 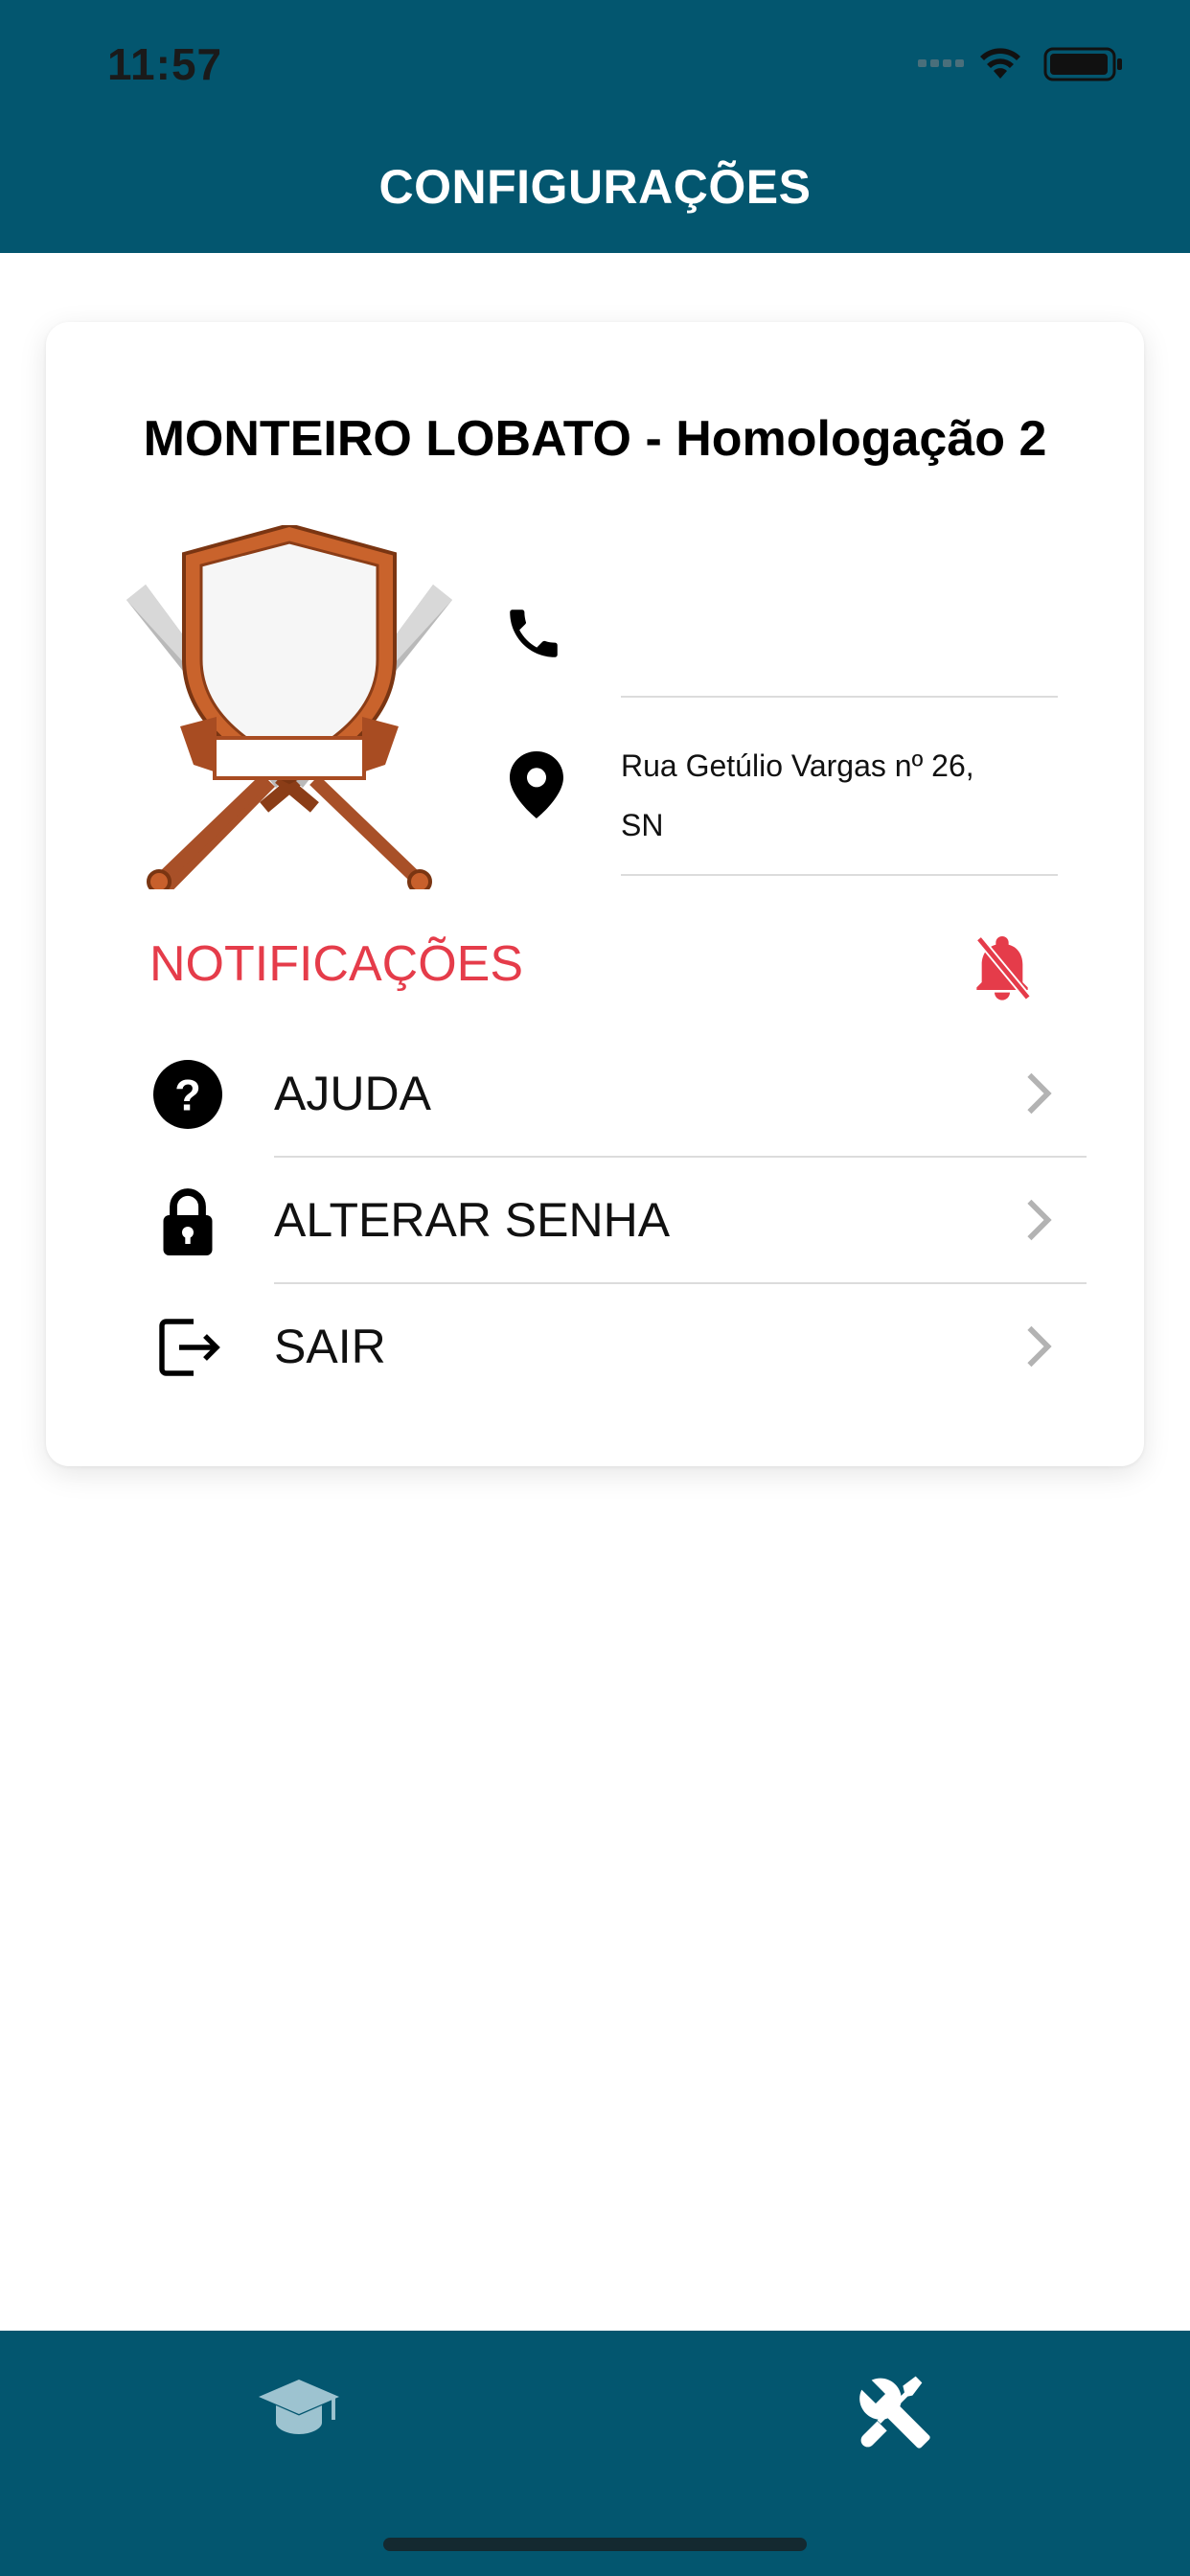 I want to click on wifi-icon, so click(x=1000, y=63).